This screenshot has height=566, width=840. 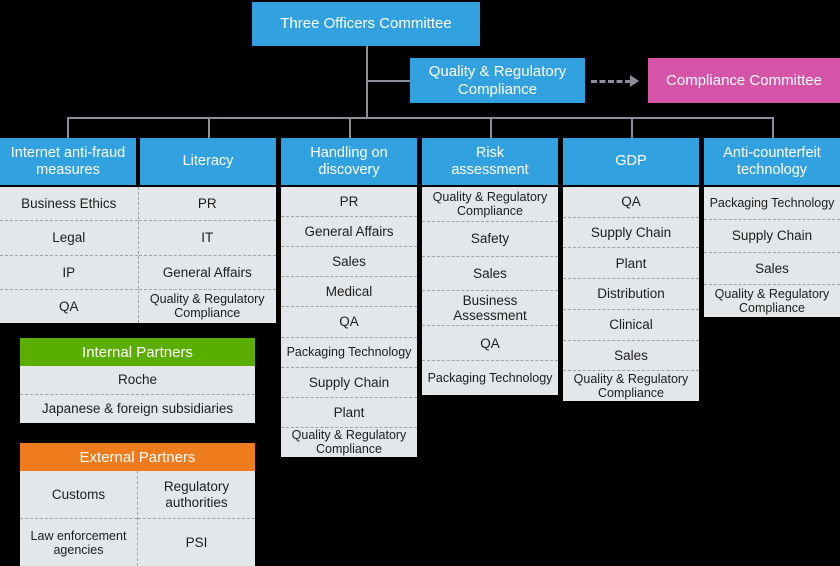 I want to click on list-item: Distribution, so click(x=631, y=293).